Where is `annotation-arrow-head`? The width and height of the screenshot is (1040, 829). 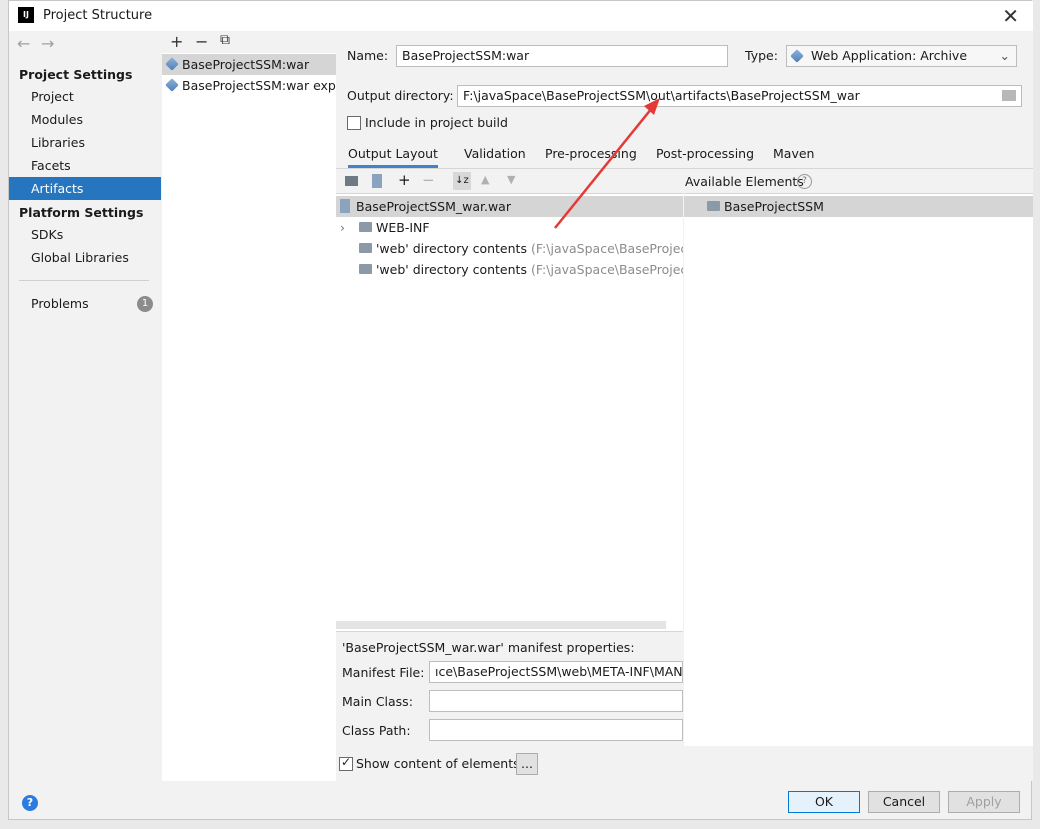 annotation-arrow-head is located at coordinates (652, 106).